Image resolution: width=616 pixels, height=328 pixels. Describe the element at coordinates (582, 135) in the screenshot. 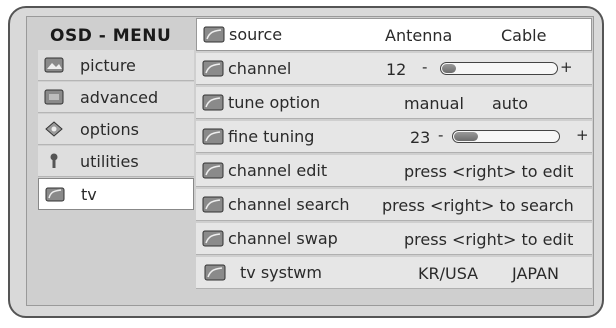

I see `fine-tuning-plus: +` at that location.